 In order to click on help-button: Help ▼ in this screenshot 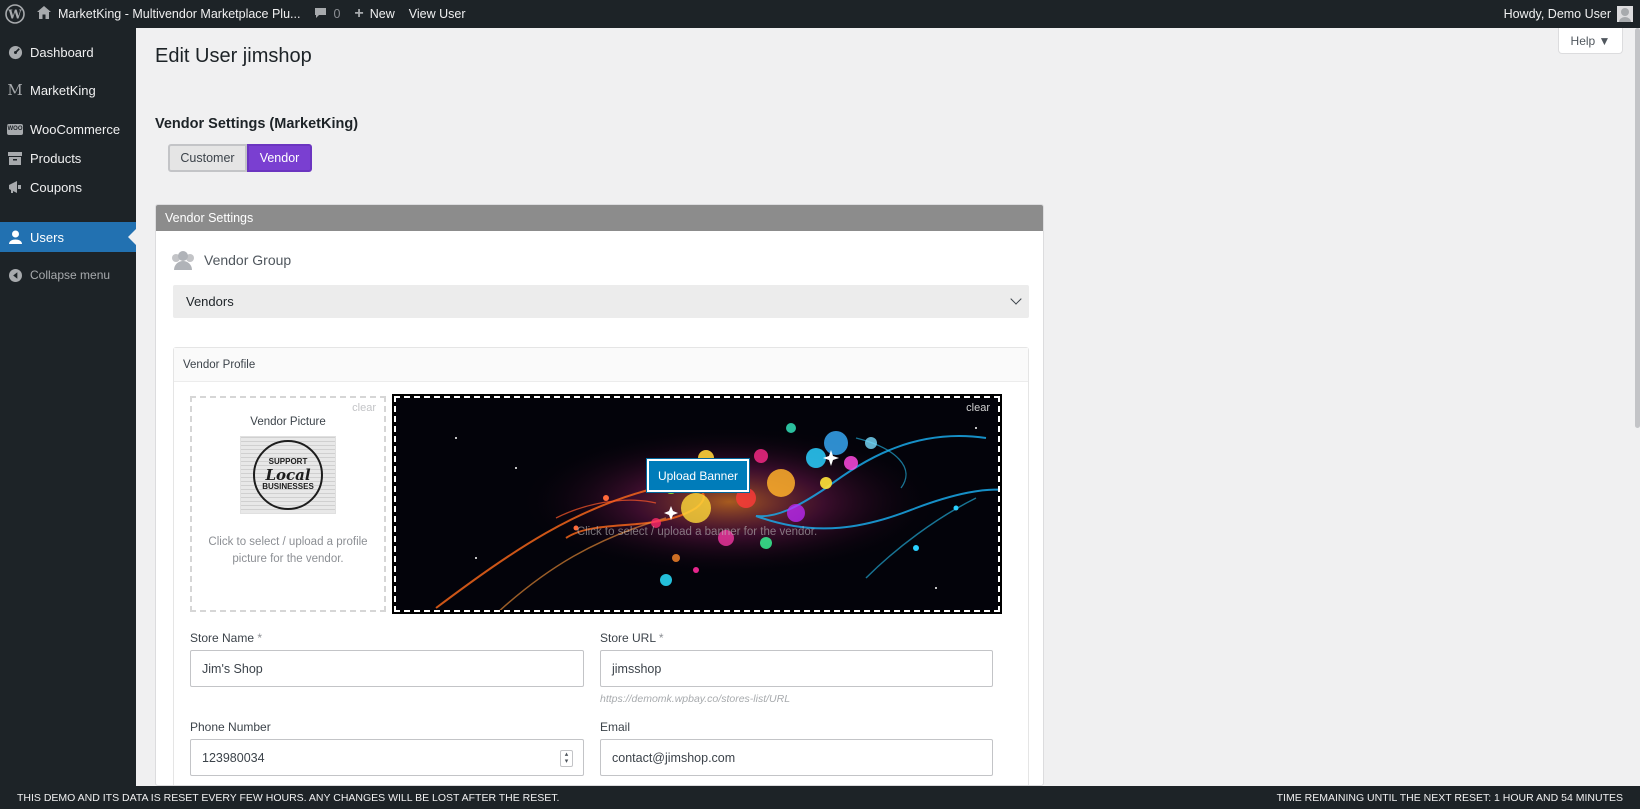, I will do `click(1590, 41)`.